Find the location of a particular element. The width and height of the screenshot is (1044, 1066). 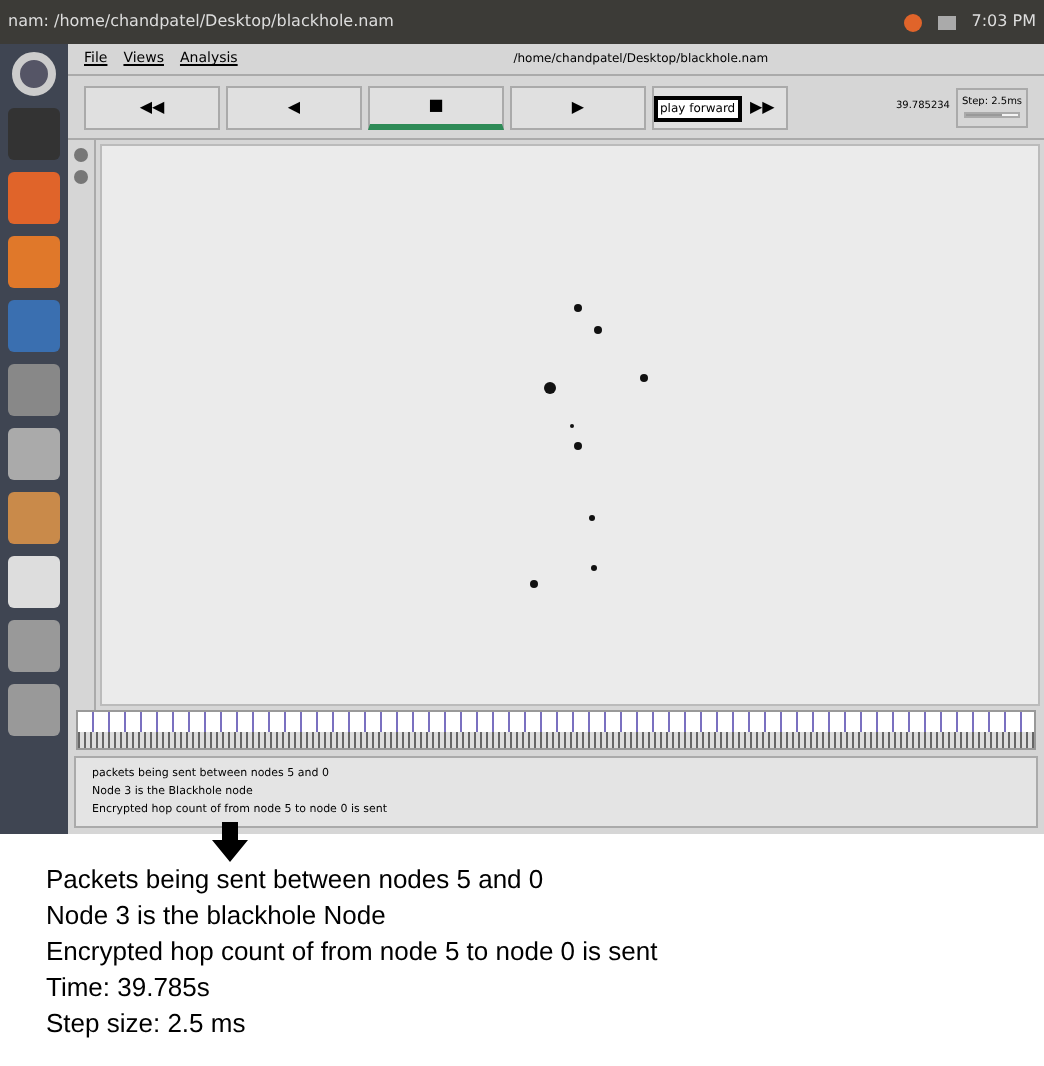

caption-line: Node 3 is the blackhole Node is located at coordinates (217, 916).